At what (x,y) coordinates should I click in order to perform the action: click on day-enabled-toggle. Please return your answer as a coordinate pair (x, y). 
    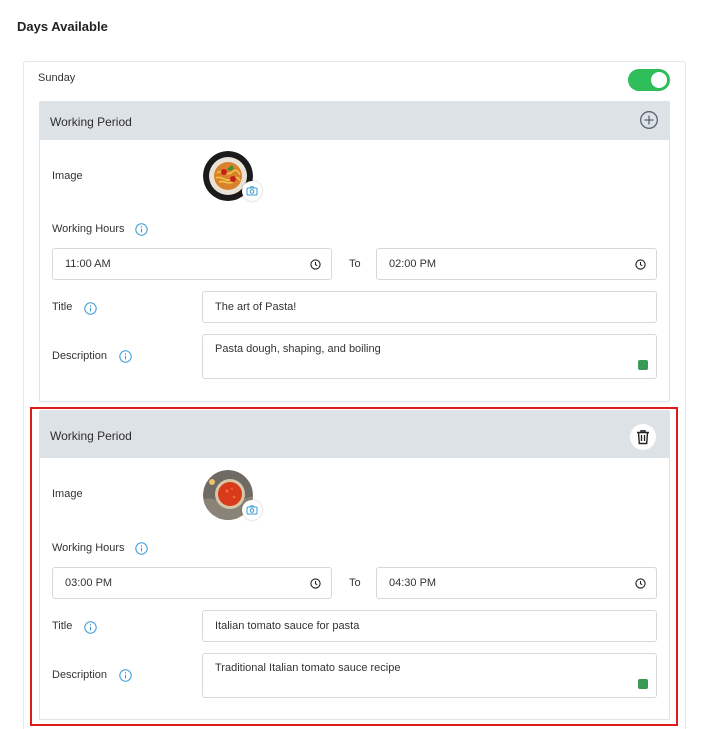
    Looking at the image, I should click on (649, 80).